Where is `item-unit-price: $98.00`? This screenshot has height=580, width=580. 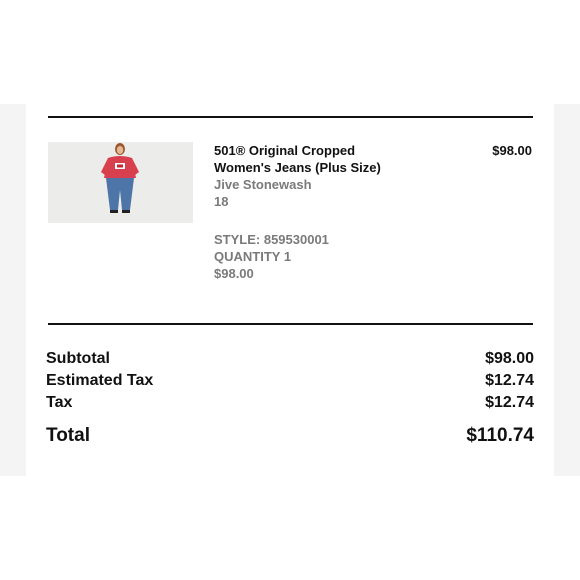 item-unit-price: $98.00 is located at coordinates (234, 273).